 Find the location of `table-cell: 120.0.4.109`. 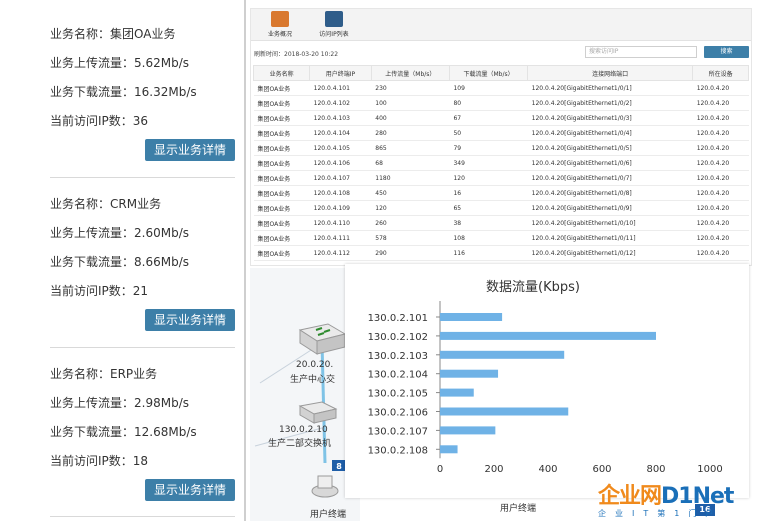

table-cell: 120.0.4.109 is located at coordinates (340, 208).